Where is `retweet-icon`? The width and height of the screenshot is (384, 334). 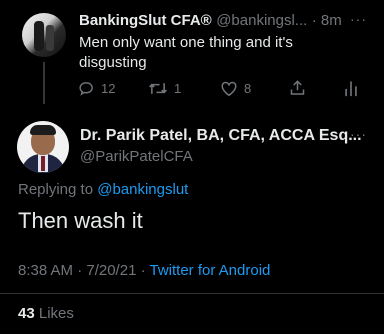 retweet-icon is located at coordinates (158, 88).